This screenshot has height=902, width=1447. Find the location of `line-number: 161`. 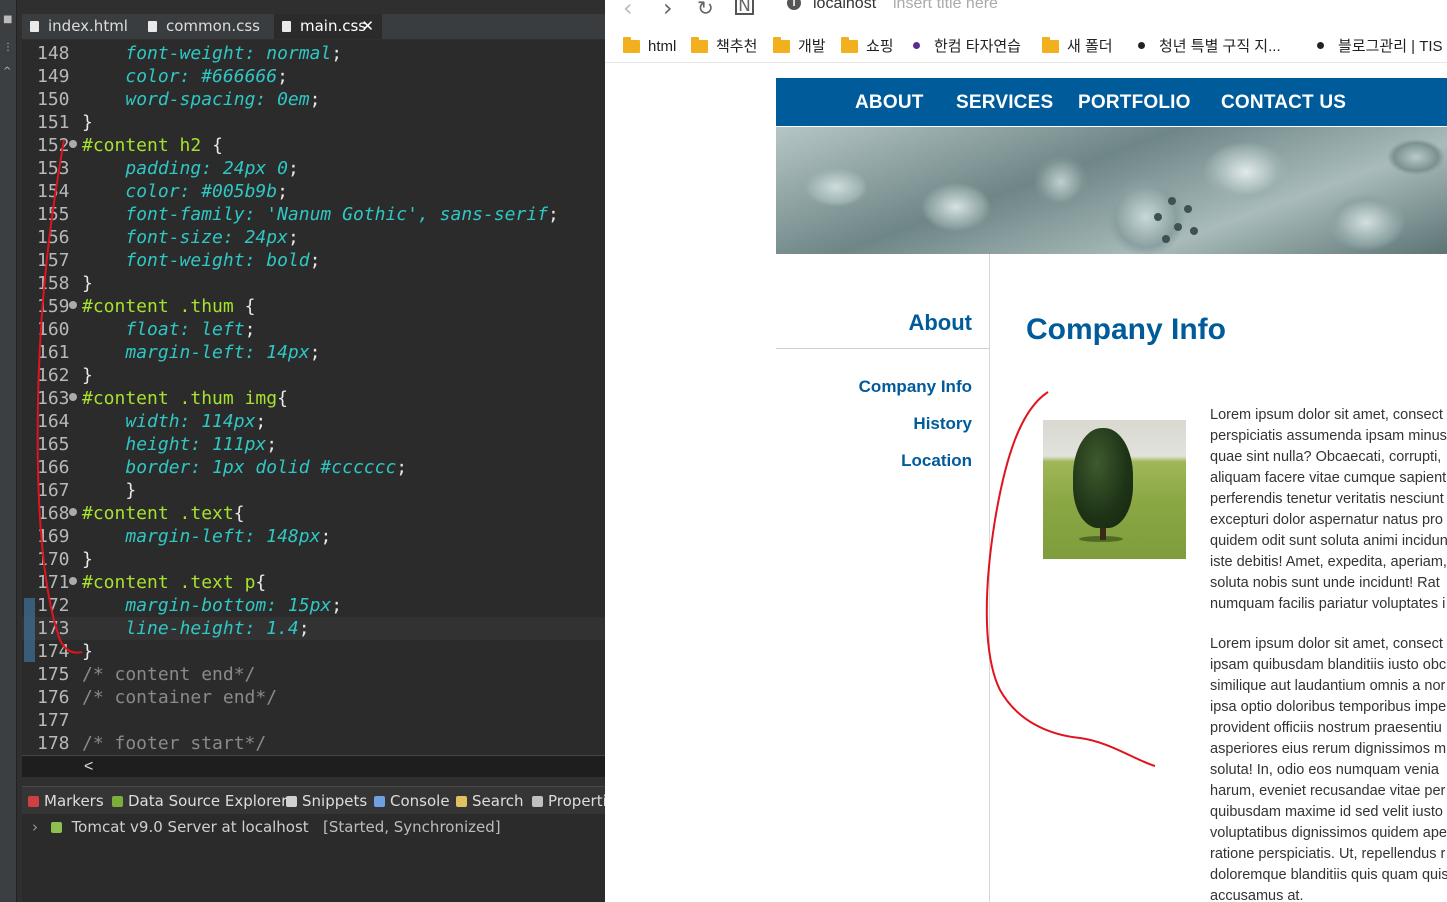

line-number: 161 is located at coordinates (53, 352).